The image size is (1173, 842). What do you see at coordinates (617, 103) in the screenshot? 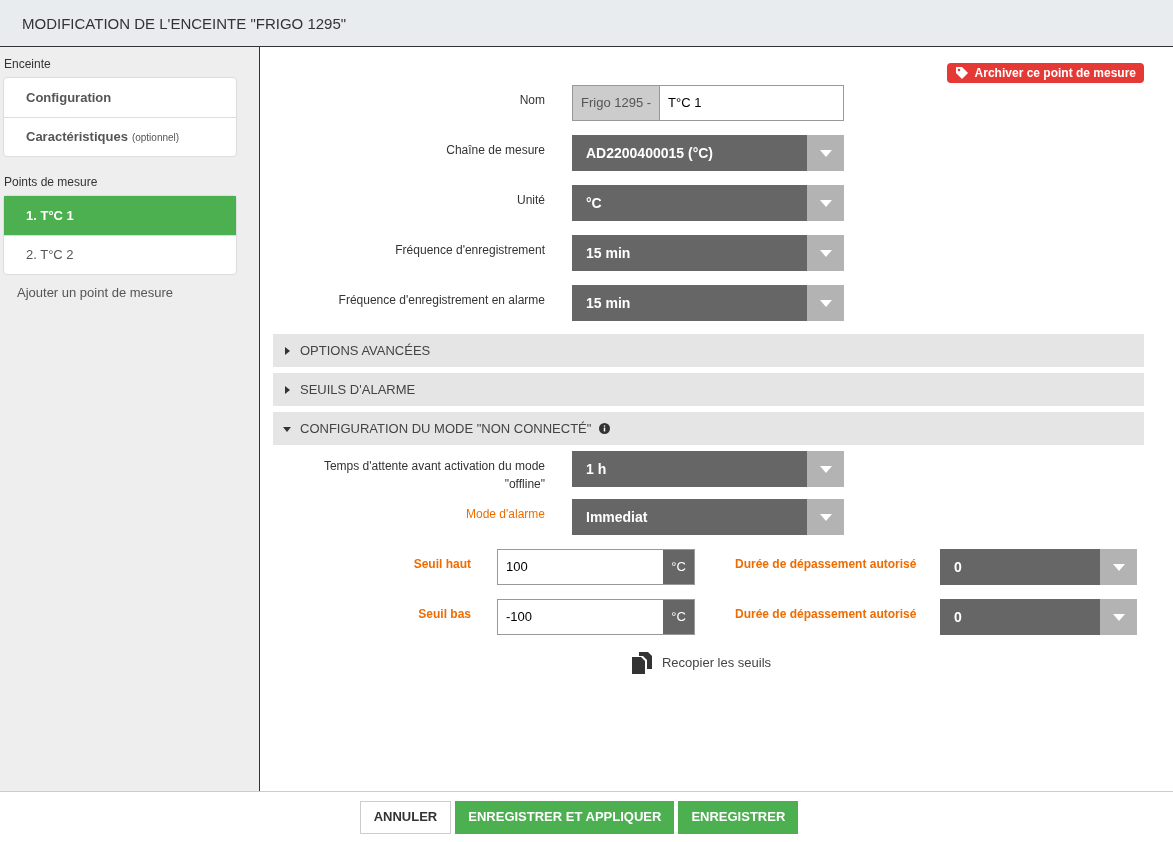
I see `name-prefix: Frigo 1295 -` at bounding box center [617, 103].